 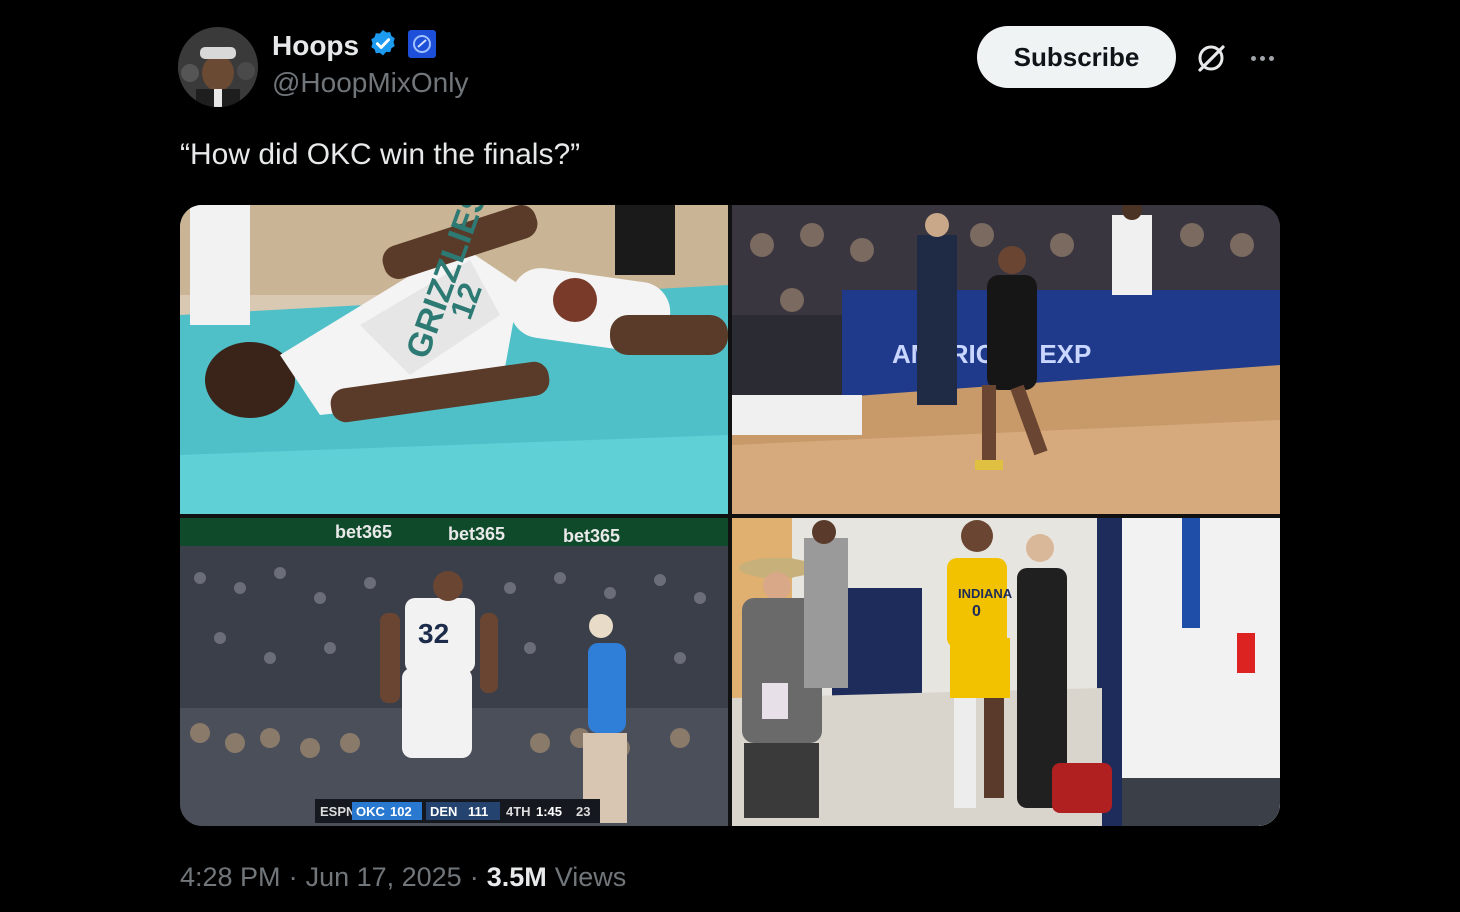 I want to click on media-photo-4: INDIANA 0, so click(x=1006, y=672).